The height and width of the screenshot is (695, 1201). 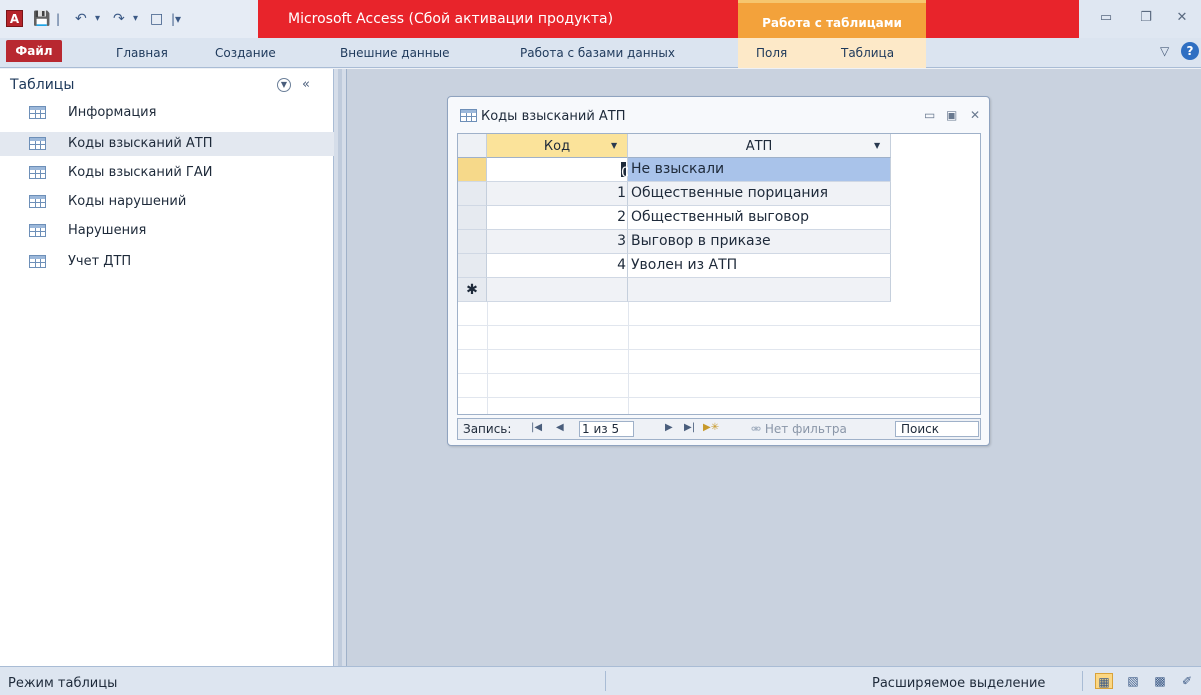 What do you see at coordinates (719, 314) in the screenshot?
I see `empty-grid-row` at bounding box center [719, 314].